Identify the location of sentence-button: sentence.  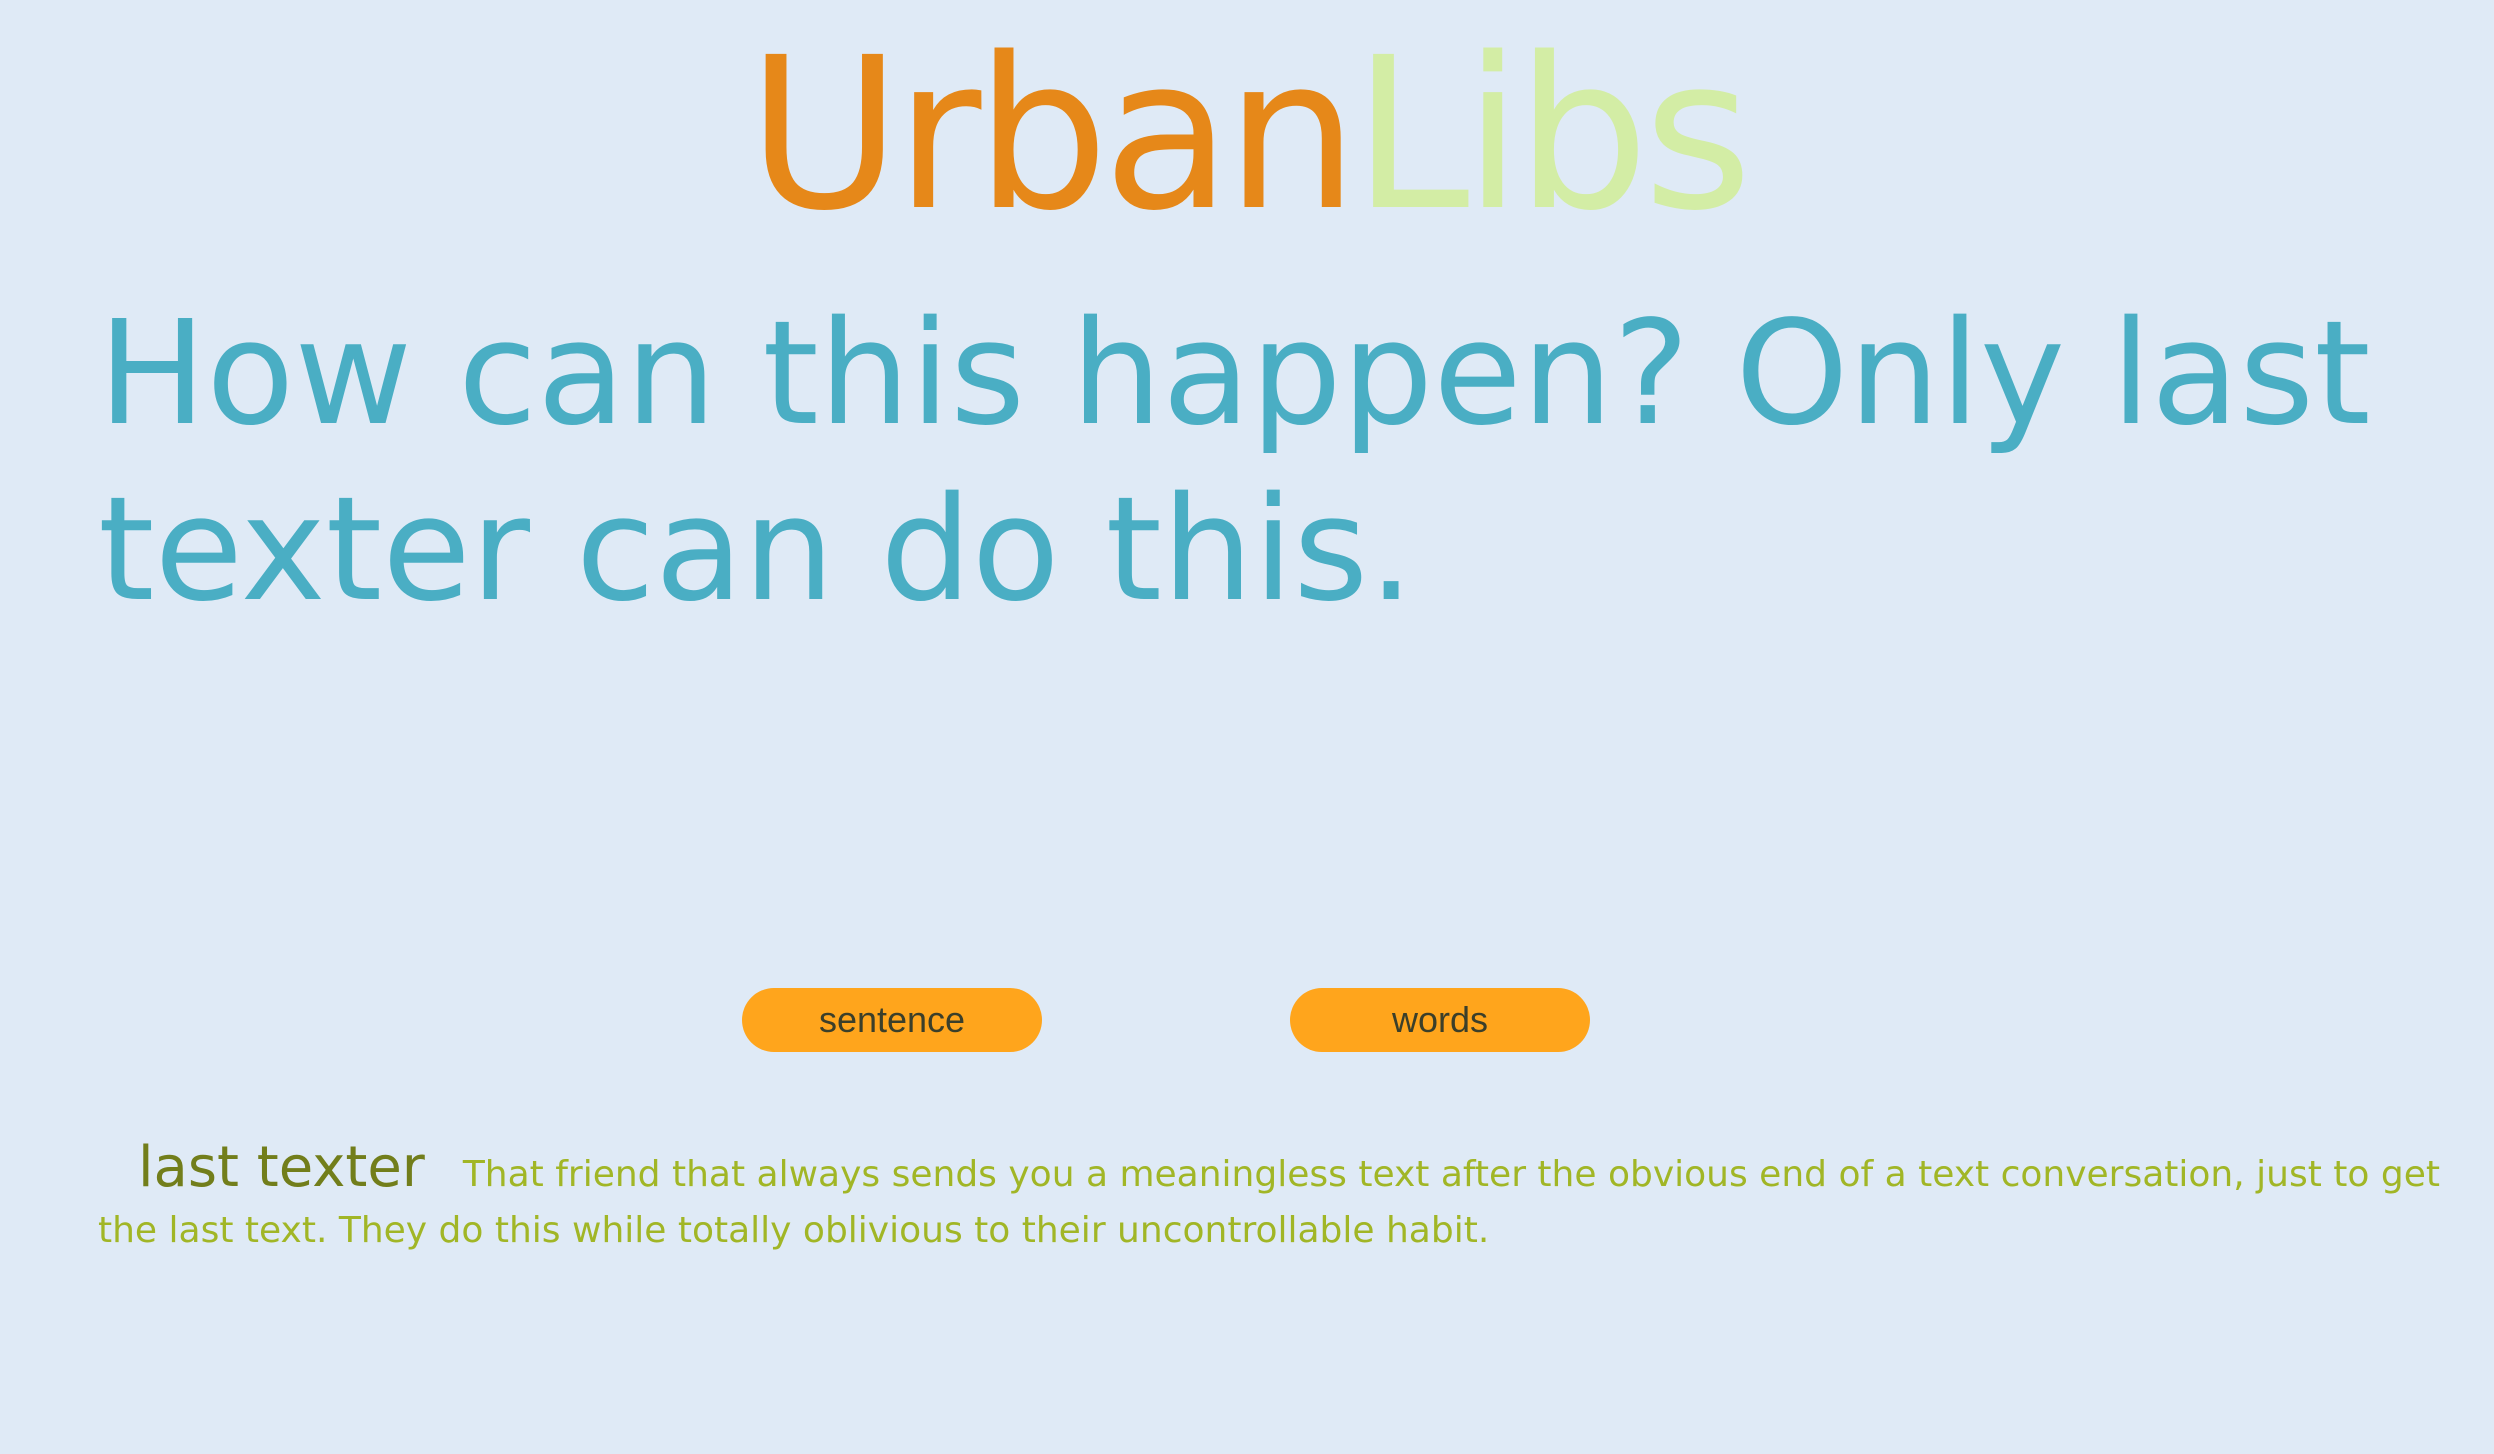
(892, 1020).